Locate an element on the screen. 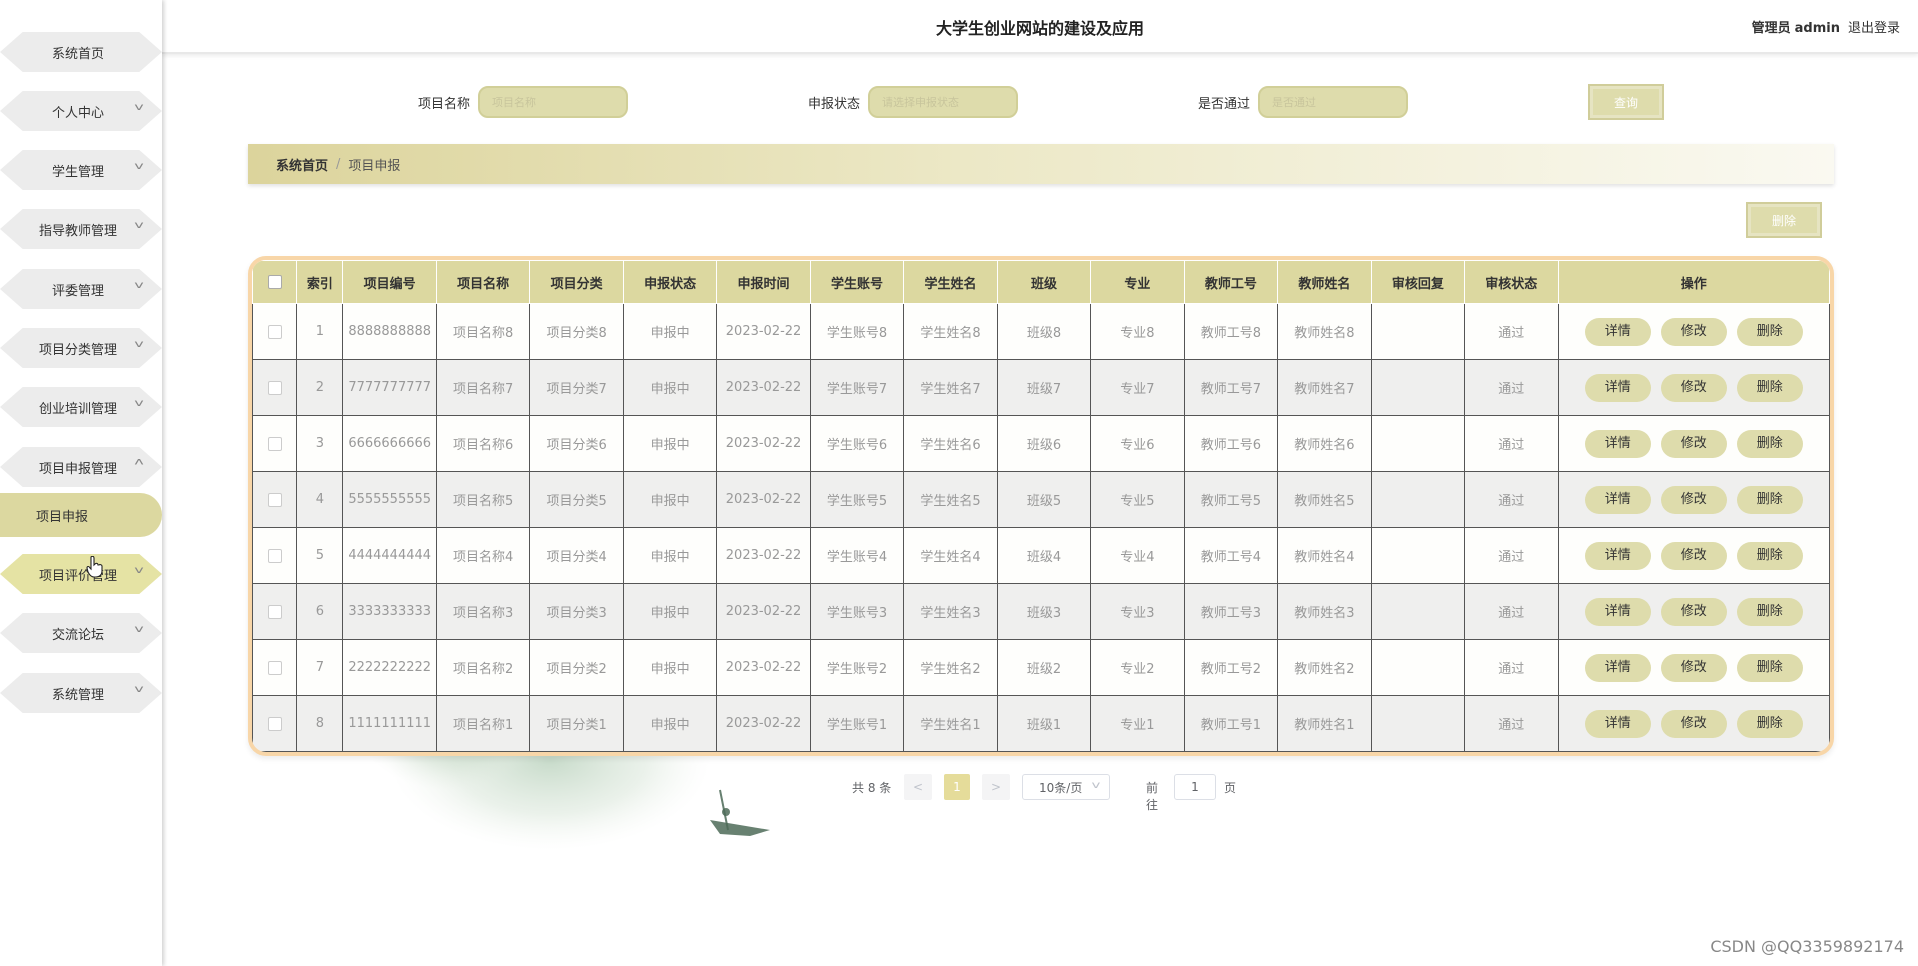 The image size is (1918, 966). sidebar-item-judge-mgmt: 评委管理 v is located at coordinates (81, 289).